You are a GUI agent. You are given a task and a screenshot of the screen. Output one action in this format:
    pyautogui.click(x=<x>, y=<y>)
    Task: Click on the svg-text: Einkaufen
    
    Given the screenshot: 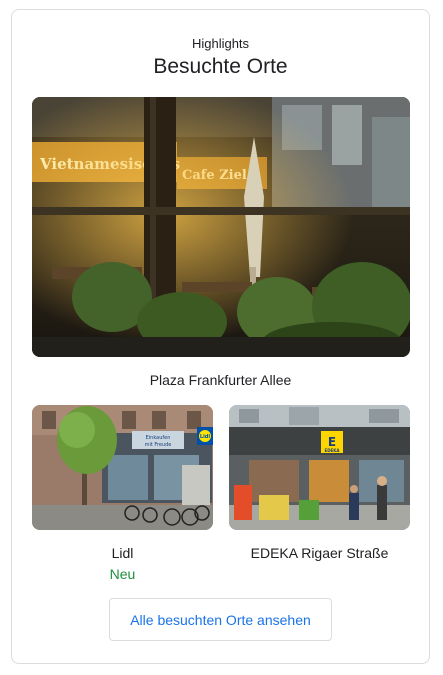 What is the action you would take?
    pyautogui.click(x=158, y=438)
    